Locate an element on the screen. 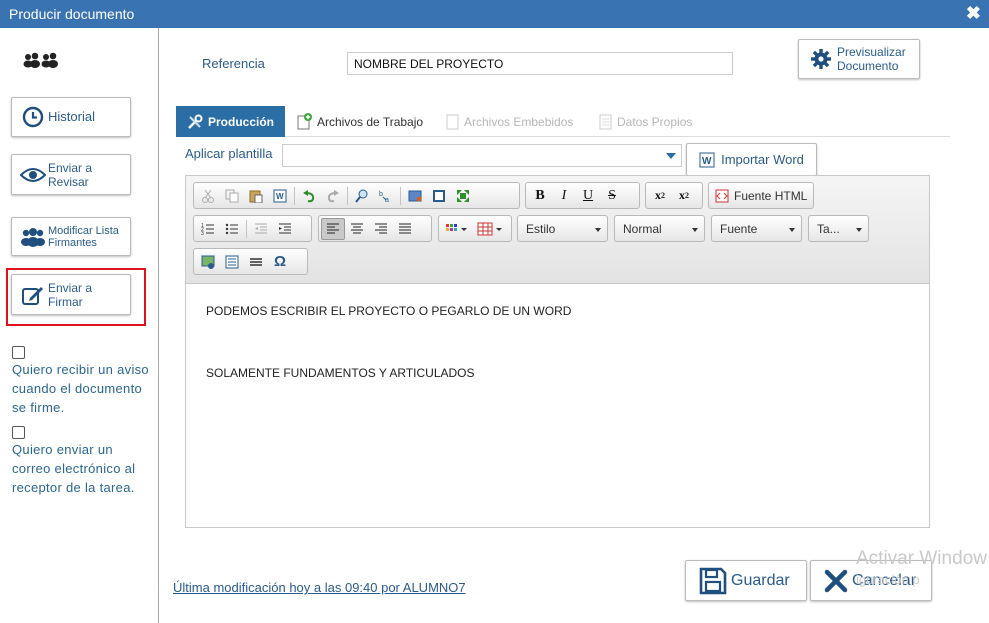  file-add-icon is located at coordinates (304, 121).